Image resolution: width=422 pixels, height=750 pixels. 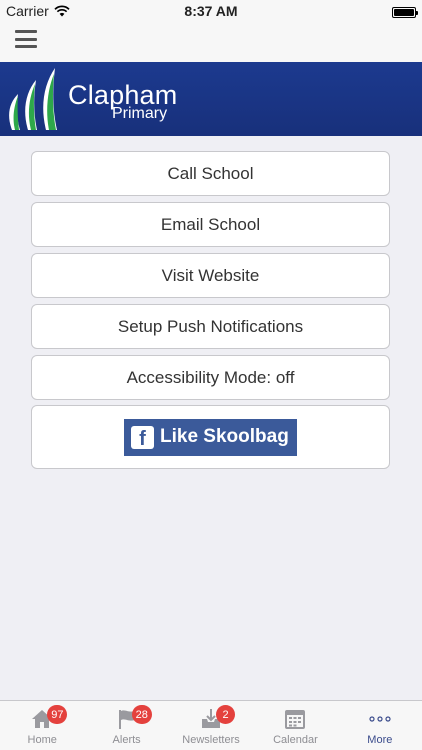 I want to click on facebook-like-button: f Like Skoolbag, so click(x=210, y=437).